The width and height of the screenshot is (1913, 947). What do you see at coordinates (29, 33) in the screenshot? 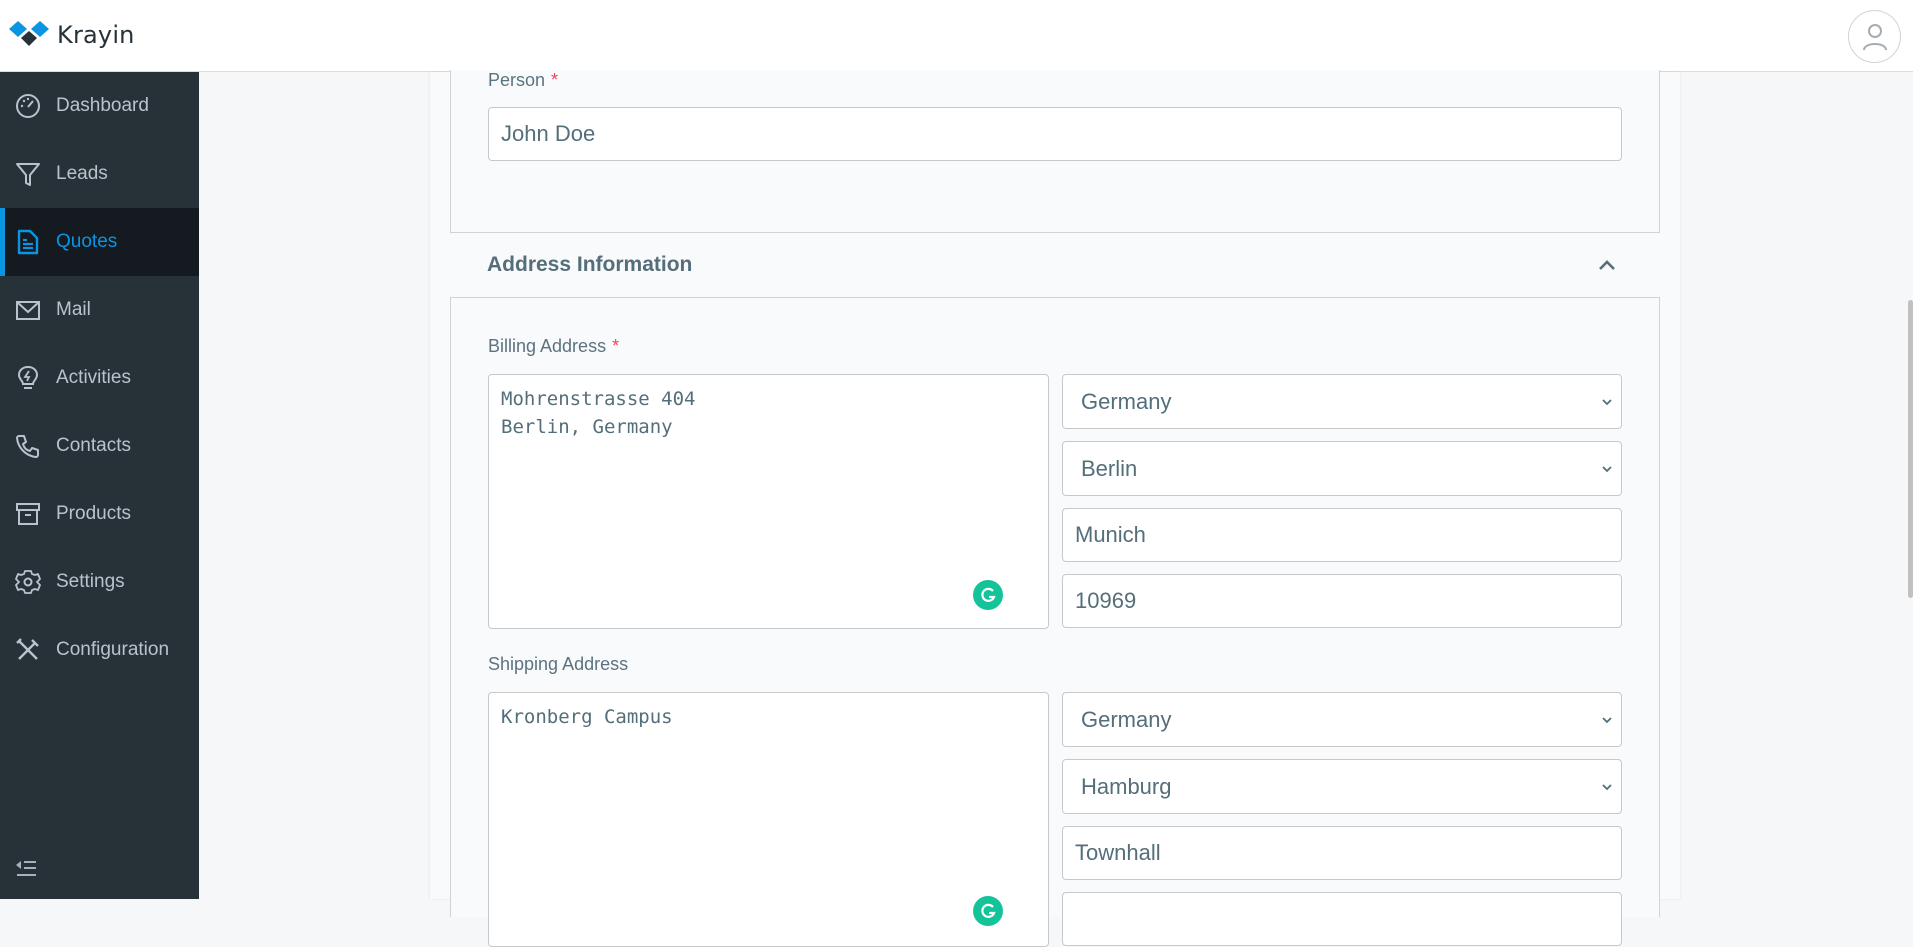
I see `krayin-logo-icon` at bounding box center [29, 33].